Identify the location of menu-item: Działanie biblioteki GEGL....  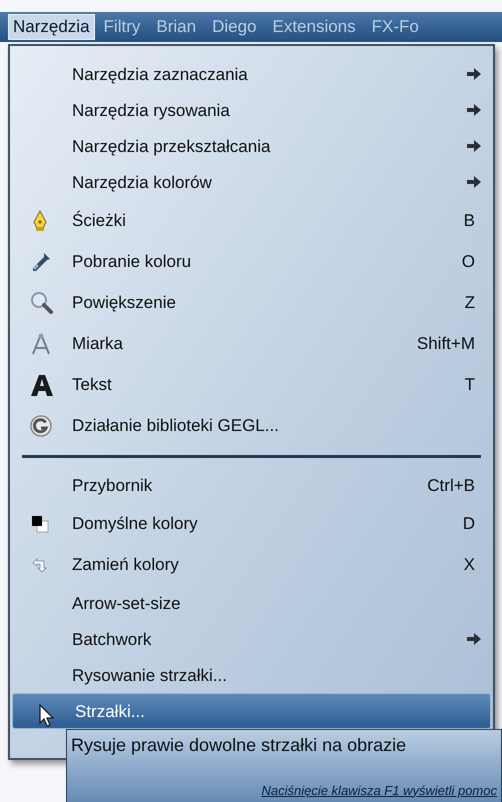
(251, 425).